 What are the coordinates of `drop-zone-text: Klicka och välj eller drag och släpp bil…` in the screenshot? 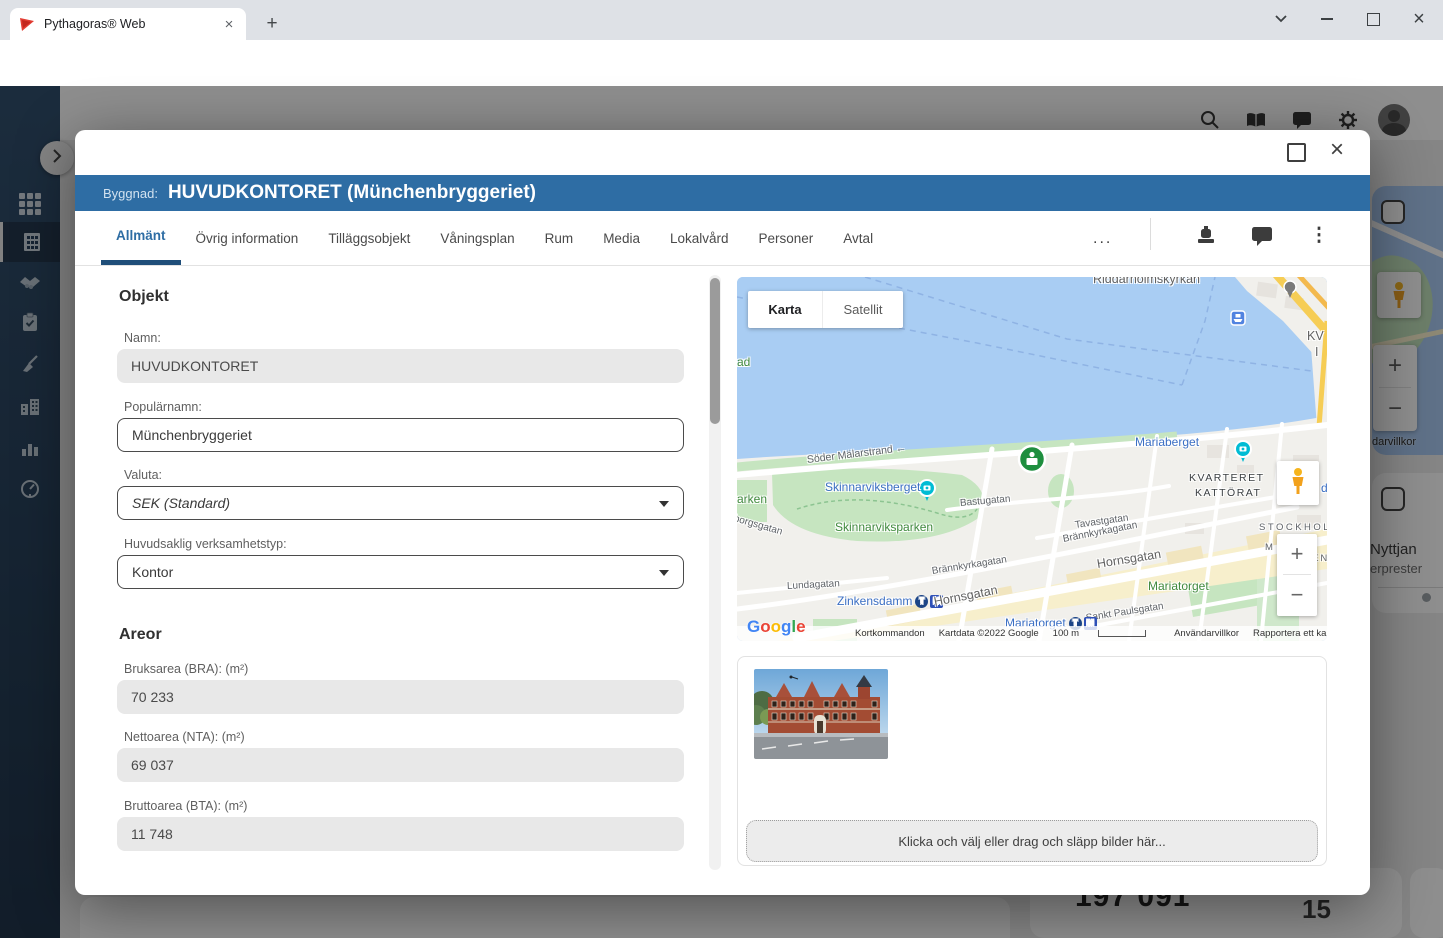 It's located at (1032, 841).